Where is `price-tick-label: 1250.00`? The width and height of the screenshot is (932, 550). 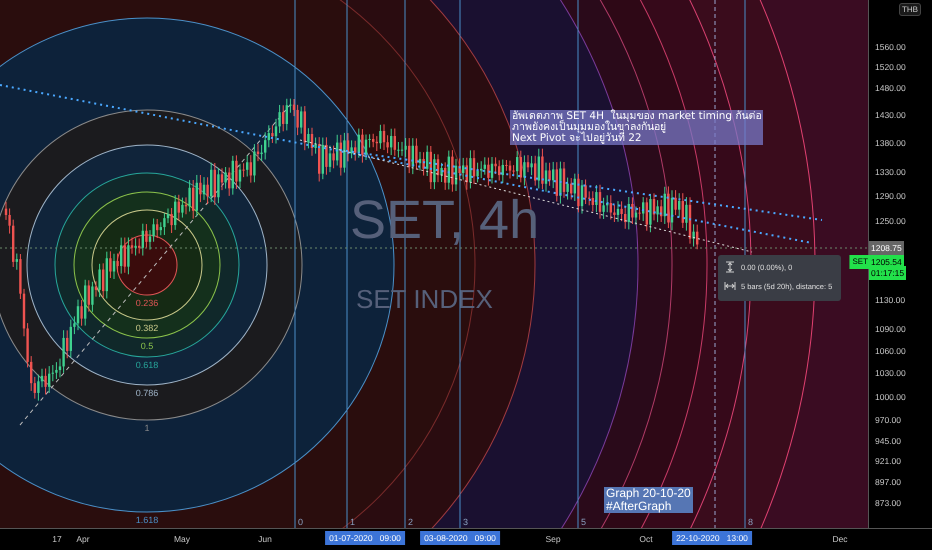
price-tick-label: 1250.00 is located at coordinates (890, 221).